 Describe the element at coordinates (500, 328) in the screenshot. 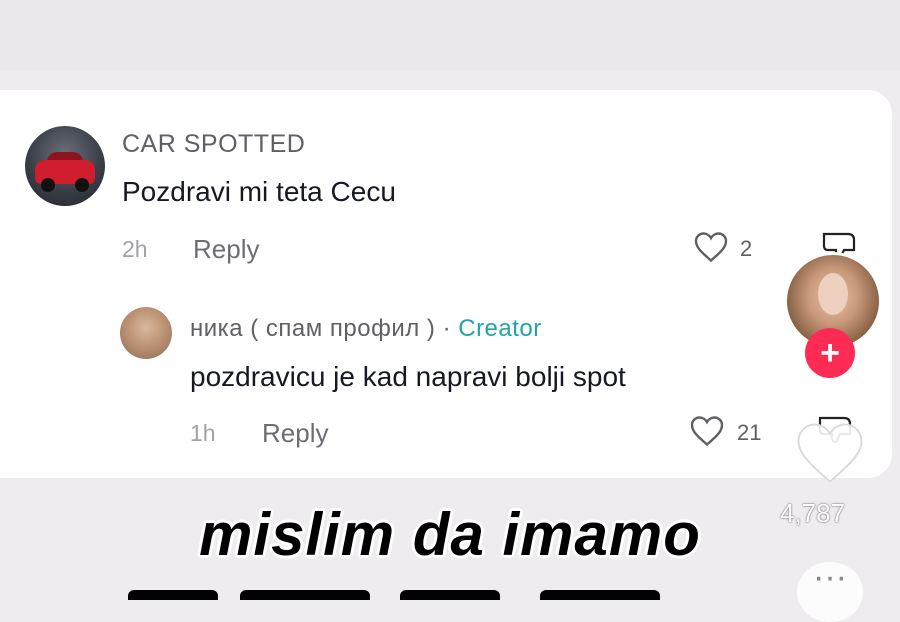

I see `creator-badge: Creator` at that location.